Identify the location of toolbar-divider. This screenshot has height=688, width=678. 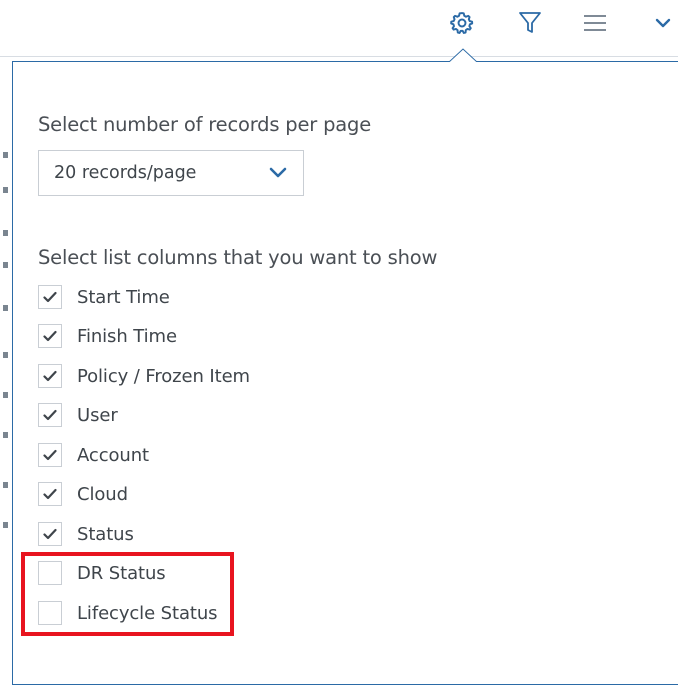
(339, 56).